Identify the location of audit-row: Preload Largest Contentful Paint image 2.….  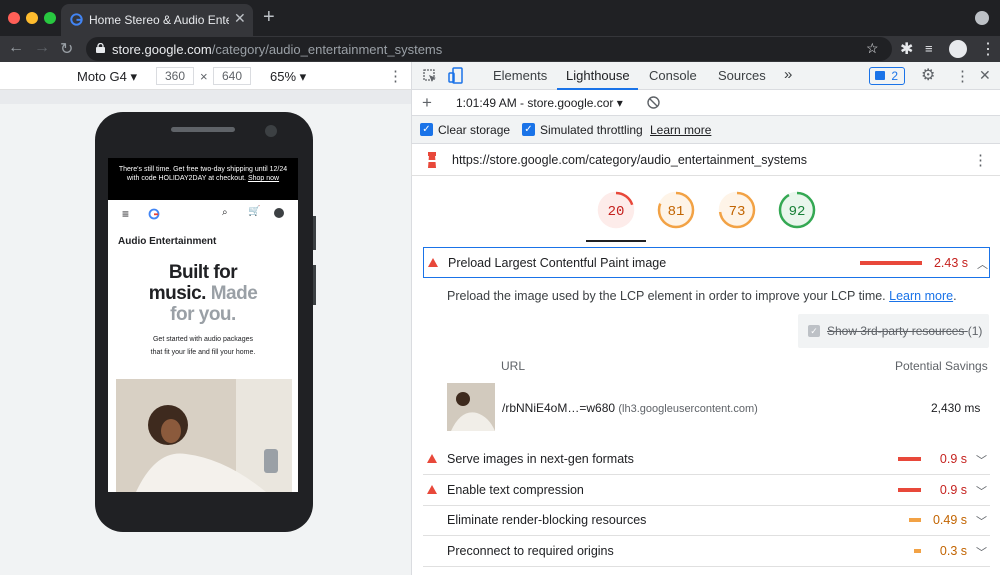
(706, 262).